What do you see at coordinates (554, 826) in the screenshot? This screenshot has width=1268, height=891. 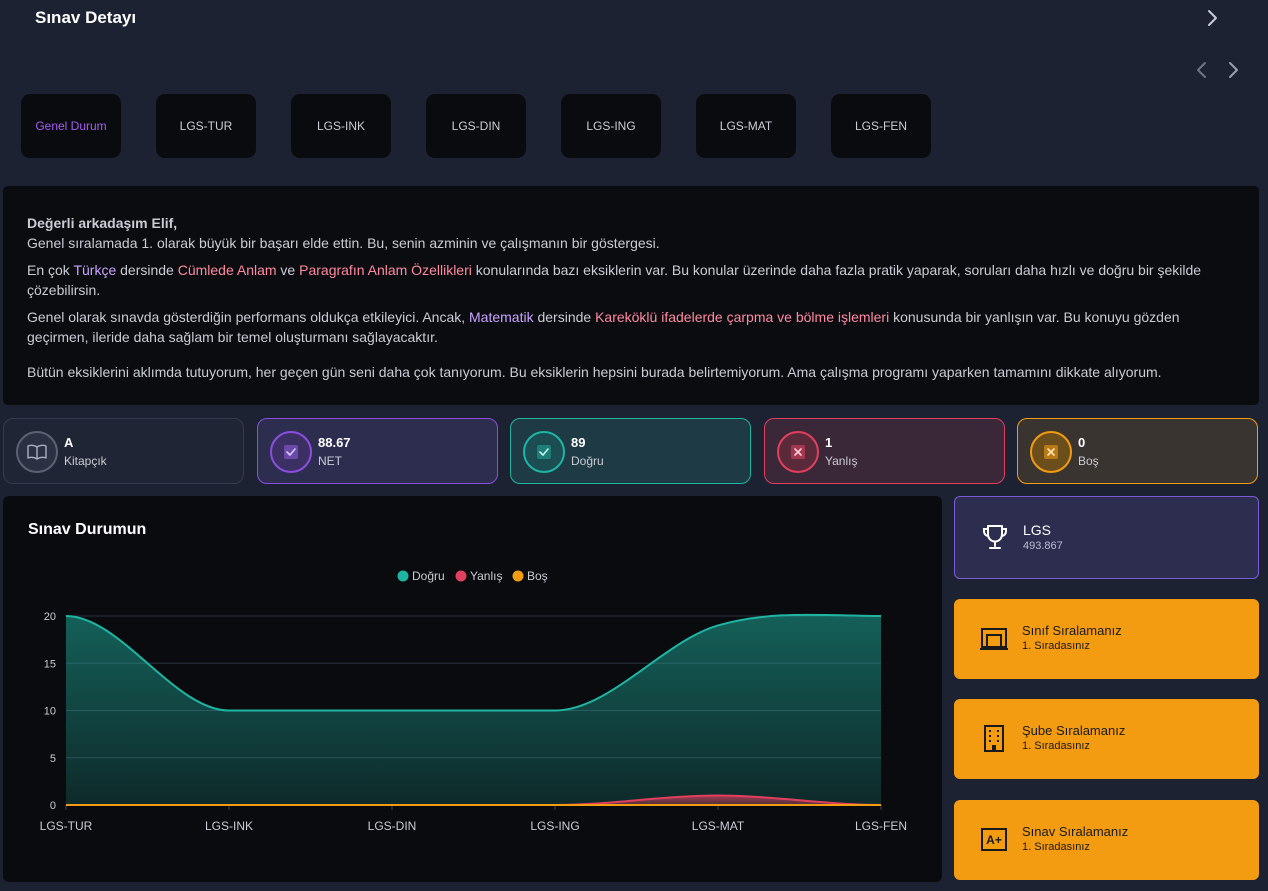 I see `x-tick-label: LGS-ING` at bounding box center [554, 826].